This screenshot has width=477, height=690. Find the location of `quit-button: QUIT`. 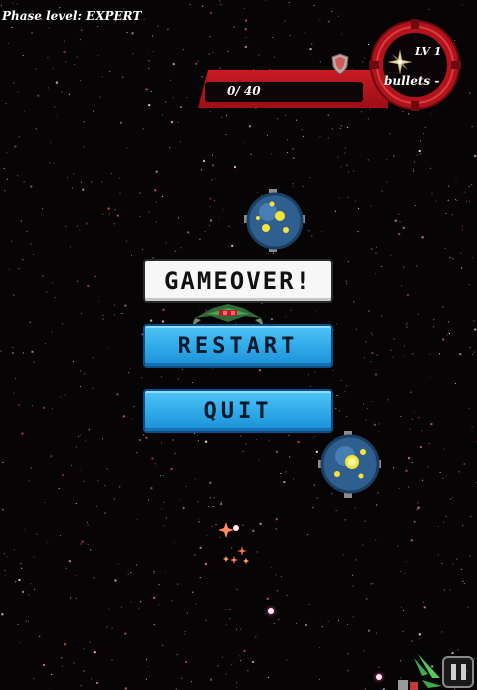

quit-button: QUIT is located at coordinates (238, 411).